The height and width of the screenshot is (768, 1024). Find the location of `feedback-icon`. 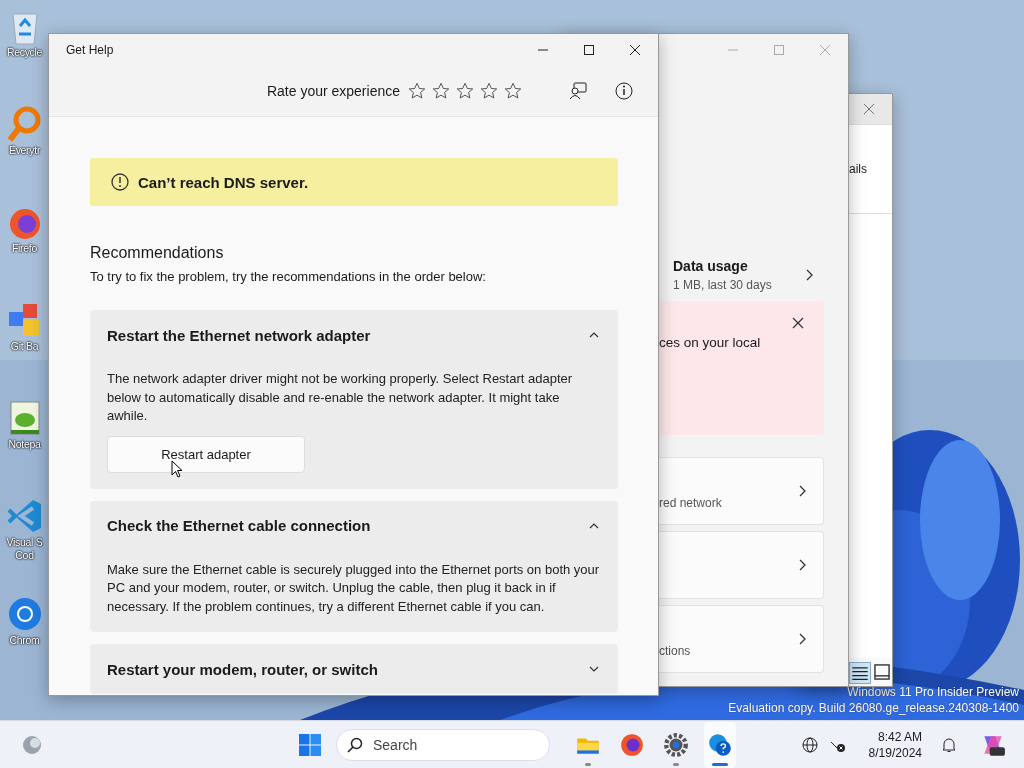

feedback-icon is located at coordinates (578, 91).